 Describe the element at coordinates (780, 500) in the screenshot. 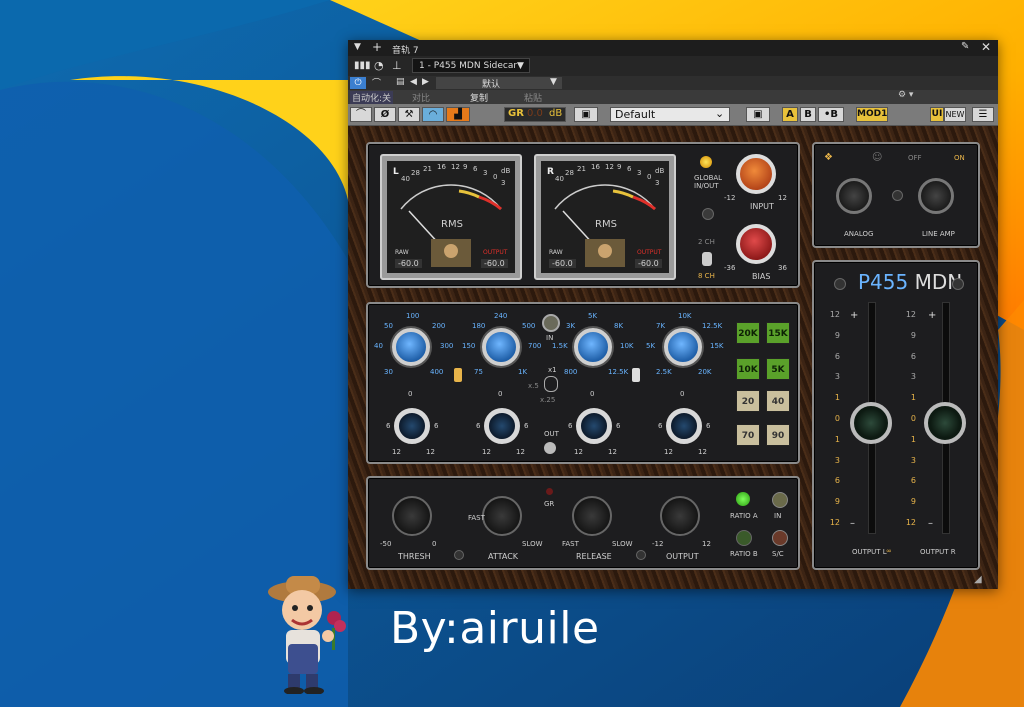

I see `comp-in-button` at that location.